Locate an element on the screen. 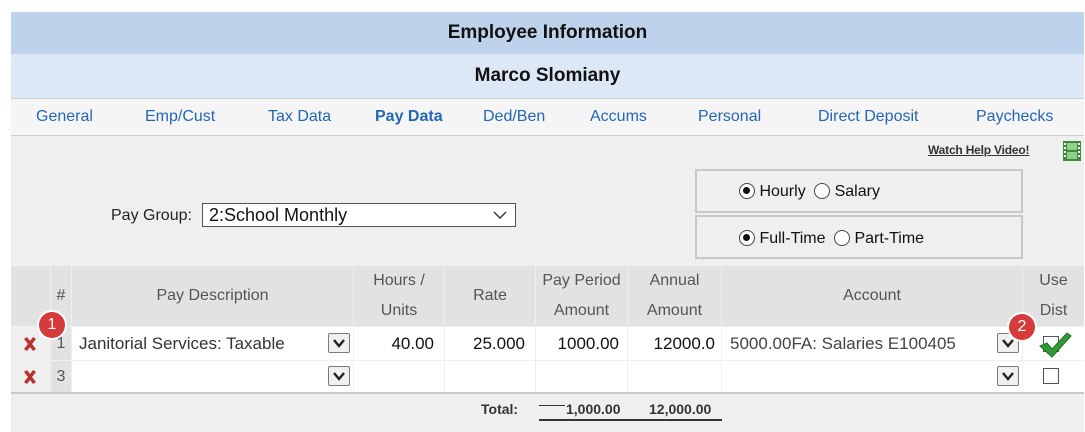 The image size is (1085, 432). total-label: Total: is located at coordinates (500, 409).